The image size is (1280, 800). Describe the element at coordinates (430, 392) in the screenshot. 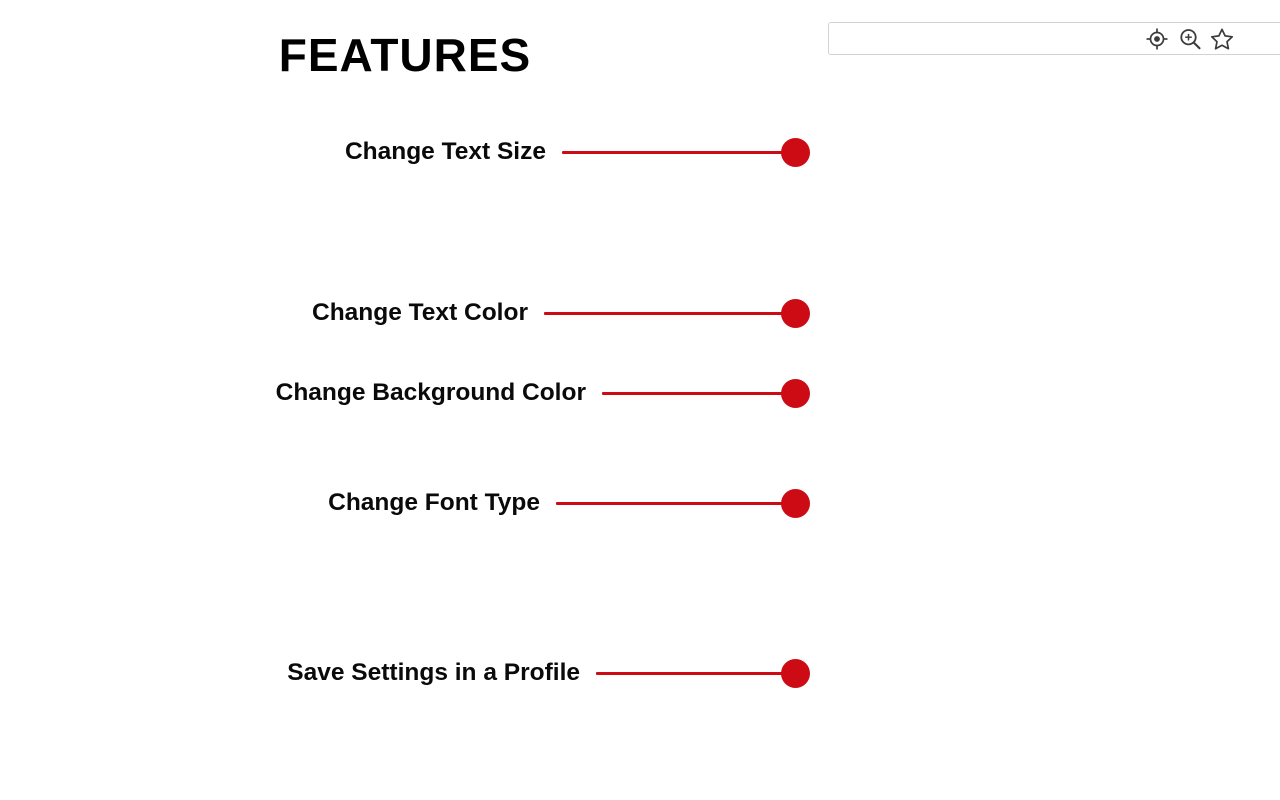

I see `feature-label: Change Background Color` at that location.